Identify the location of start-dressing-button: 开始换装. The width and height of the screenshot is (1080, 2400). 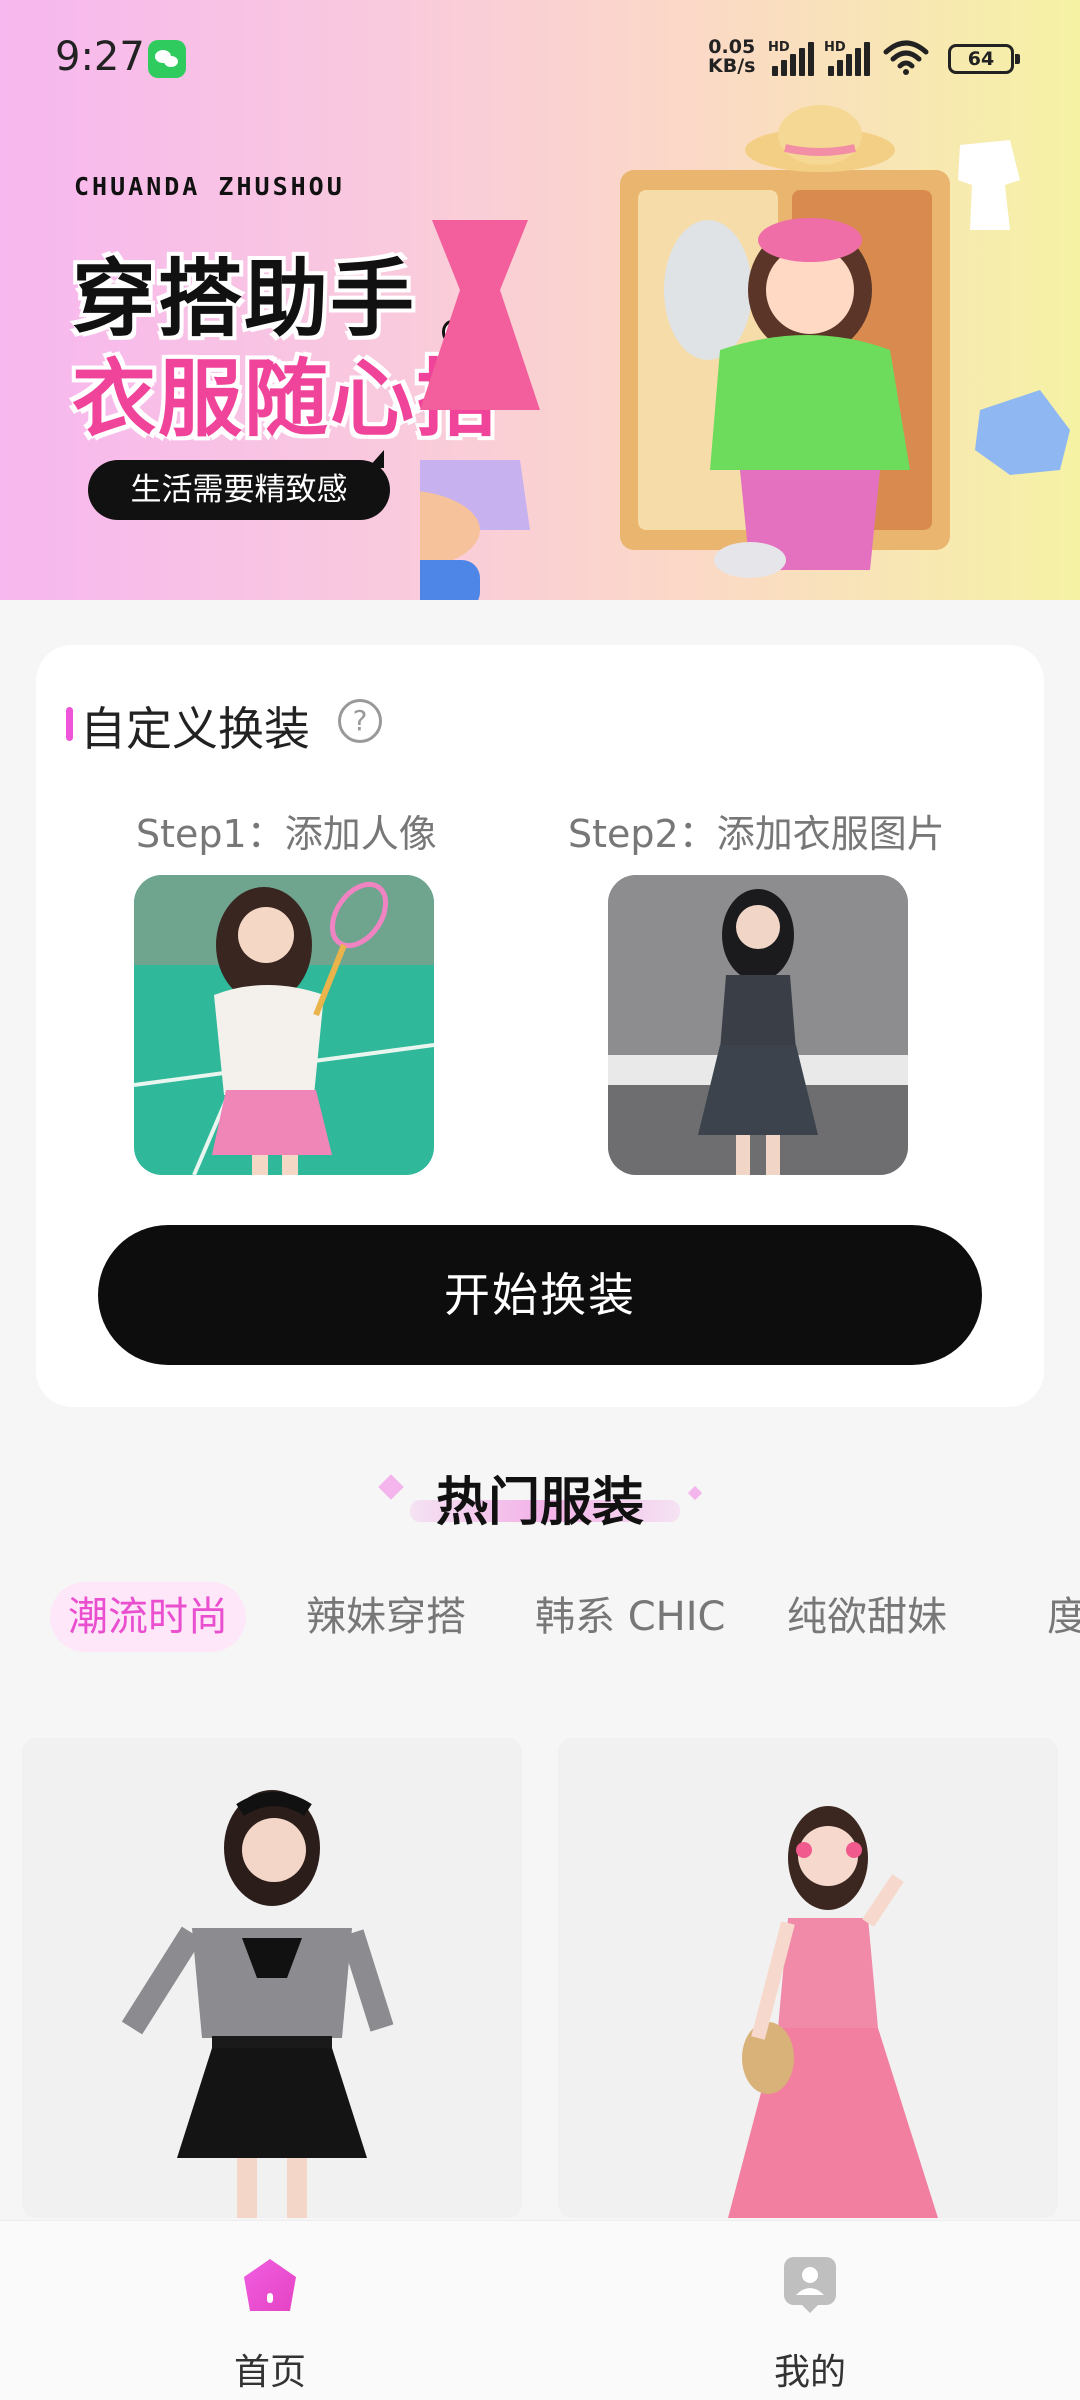
(540, 1295).